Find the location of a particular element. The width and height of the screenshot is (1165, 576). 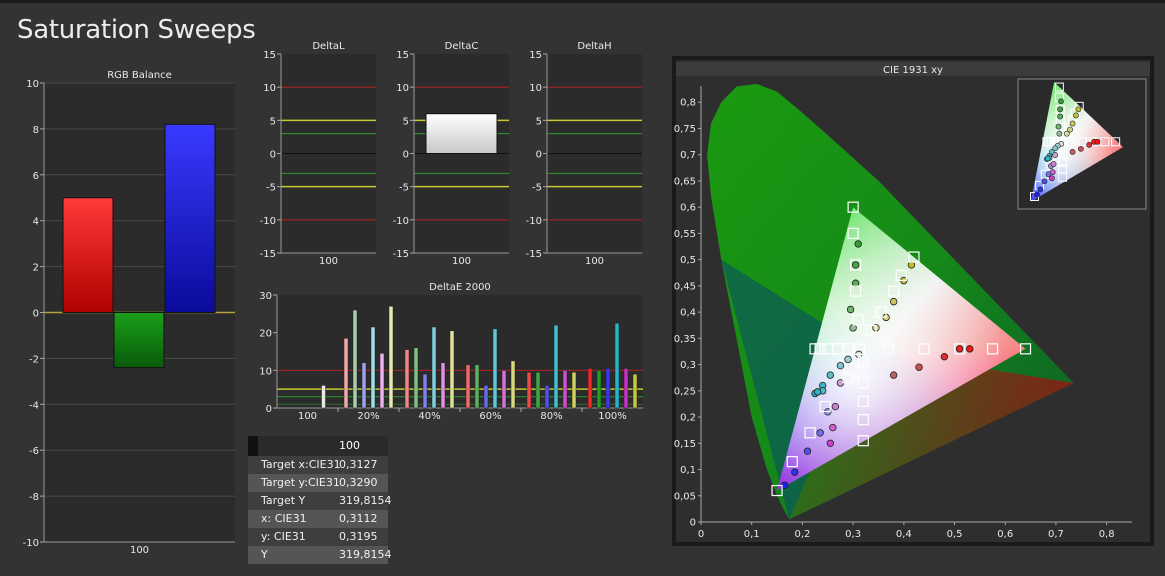

cie-ytick-label: 0,55 is located at coordinates (685, 234).